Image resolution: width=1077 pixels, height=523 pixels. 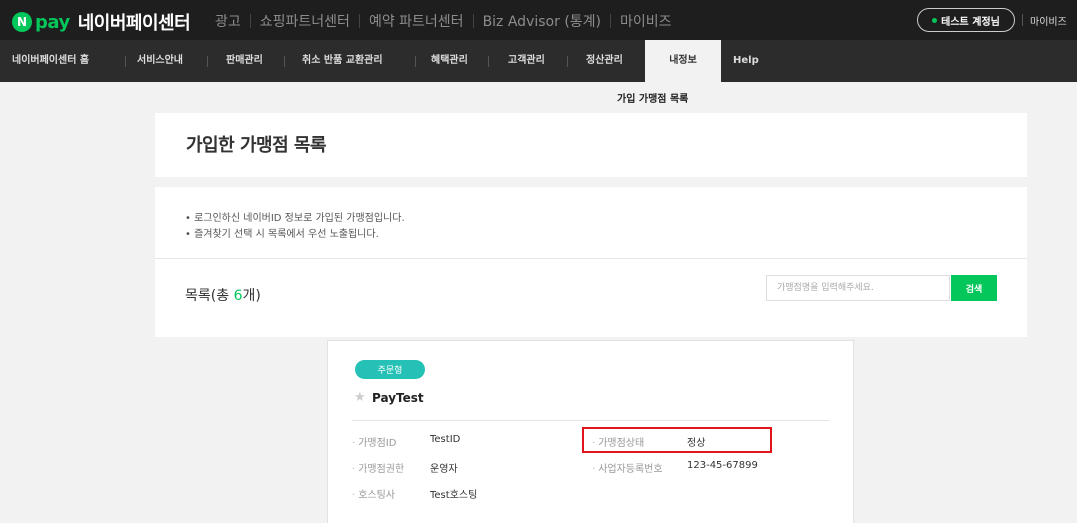 I want to click on menu-item-settlement: 정산관리, so click(x=604, y=61).